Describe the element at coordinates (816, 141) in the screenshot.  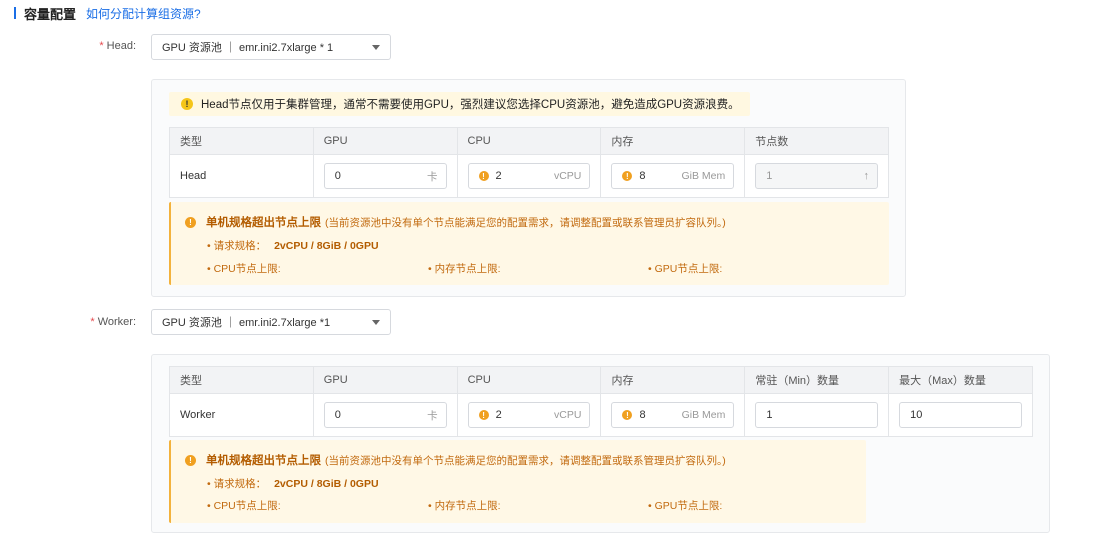
I see `column-header: 节点数` at that location.